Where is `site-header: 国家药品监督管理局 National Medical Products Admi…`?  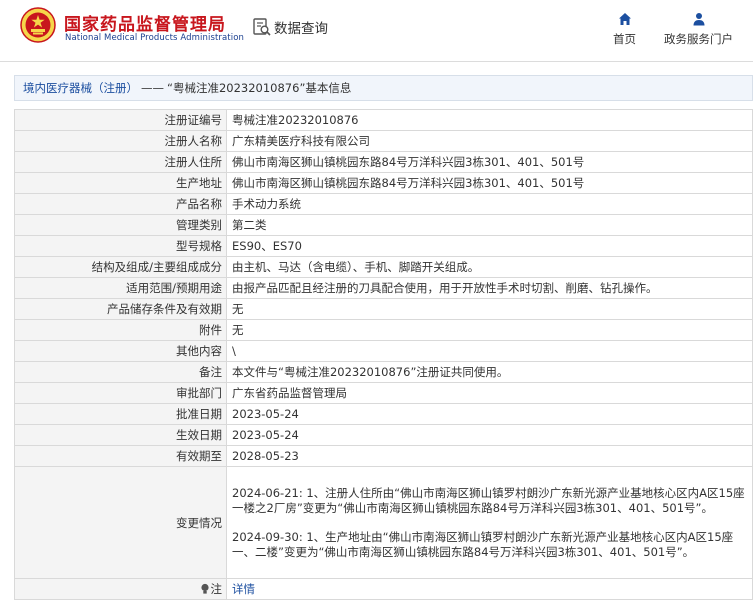 site-header: 国家药品监督管理局 National Medical Products Admi… is located at coordinates (376, 31).